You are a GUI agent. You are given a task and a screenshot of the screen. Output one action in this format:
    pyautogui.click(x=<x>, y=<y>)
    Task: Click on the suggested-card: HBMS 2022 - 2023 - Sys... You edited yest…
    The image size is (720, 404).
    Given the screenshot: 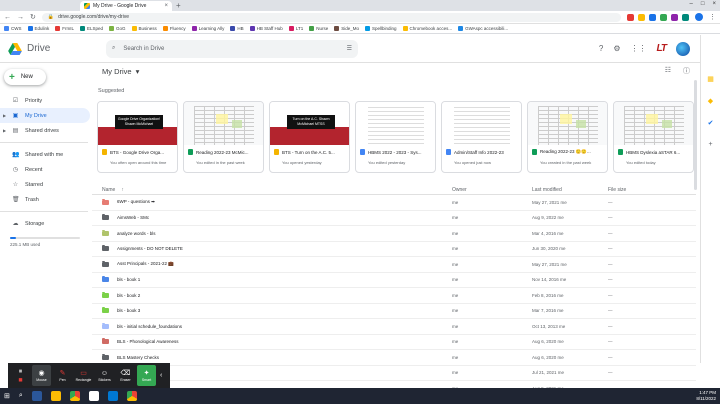 What is the action you would take?
    pyautogui.click(x=395, y=137)
    